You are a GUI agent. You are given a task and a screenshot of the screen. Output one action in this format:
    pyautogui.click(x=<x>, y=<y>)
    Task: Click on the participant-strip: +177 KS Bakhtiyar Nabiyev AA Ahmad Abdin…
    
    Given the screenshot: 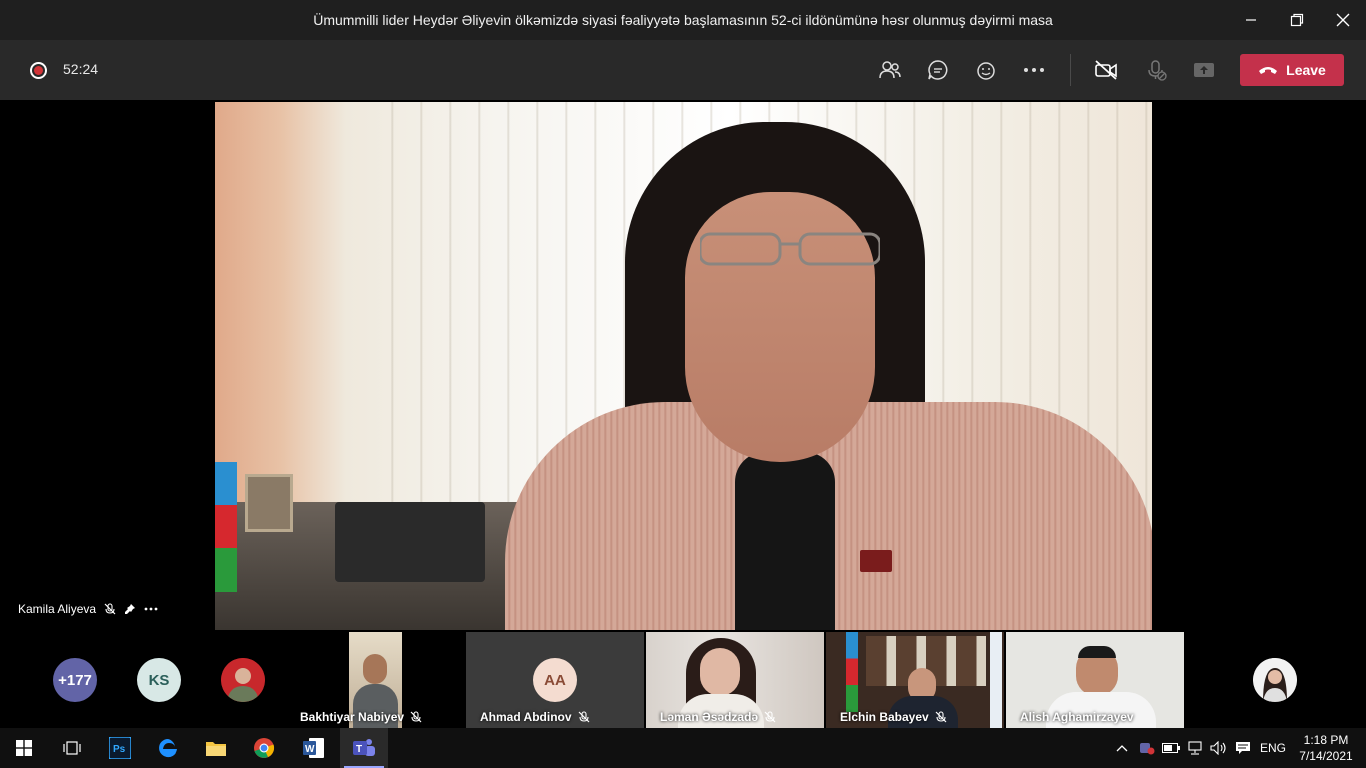 What is the action you would take?
    pyautogui.click(x=683, y=679)
    